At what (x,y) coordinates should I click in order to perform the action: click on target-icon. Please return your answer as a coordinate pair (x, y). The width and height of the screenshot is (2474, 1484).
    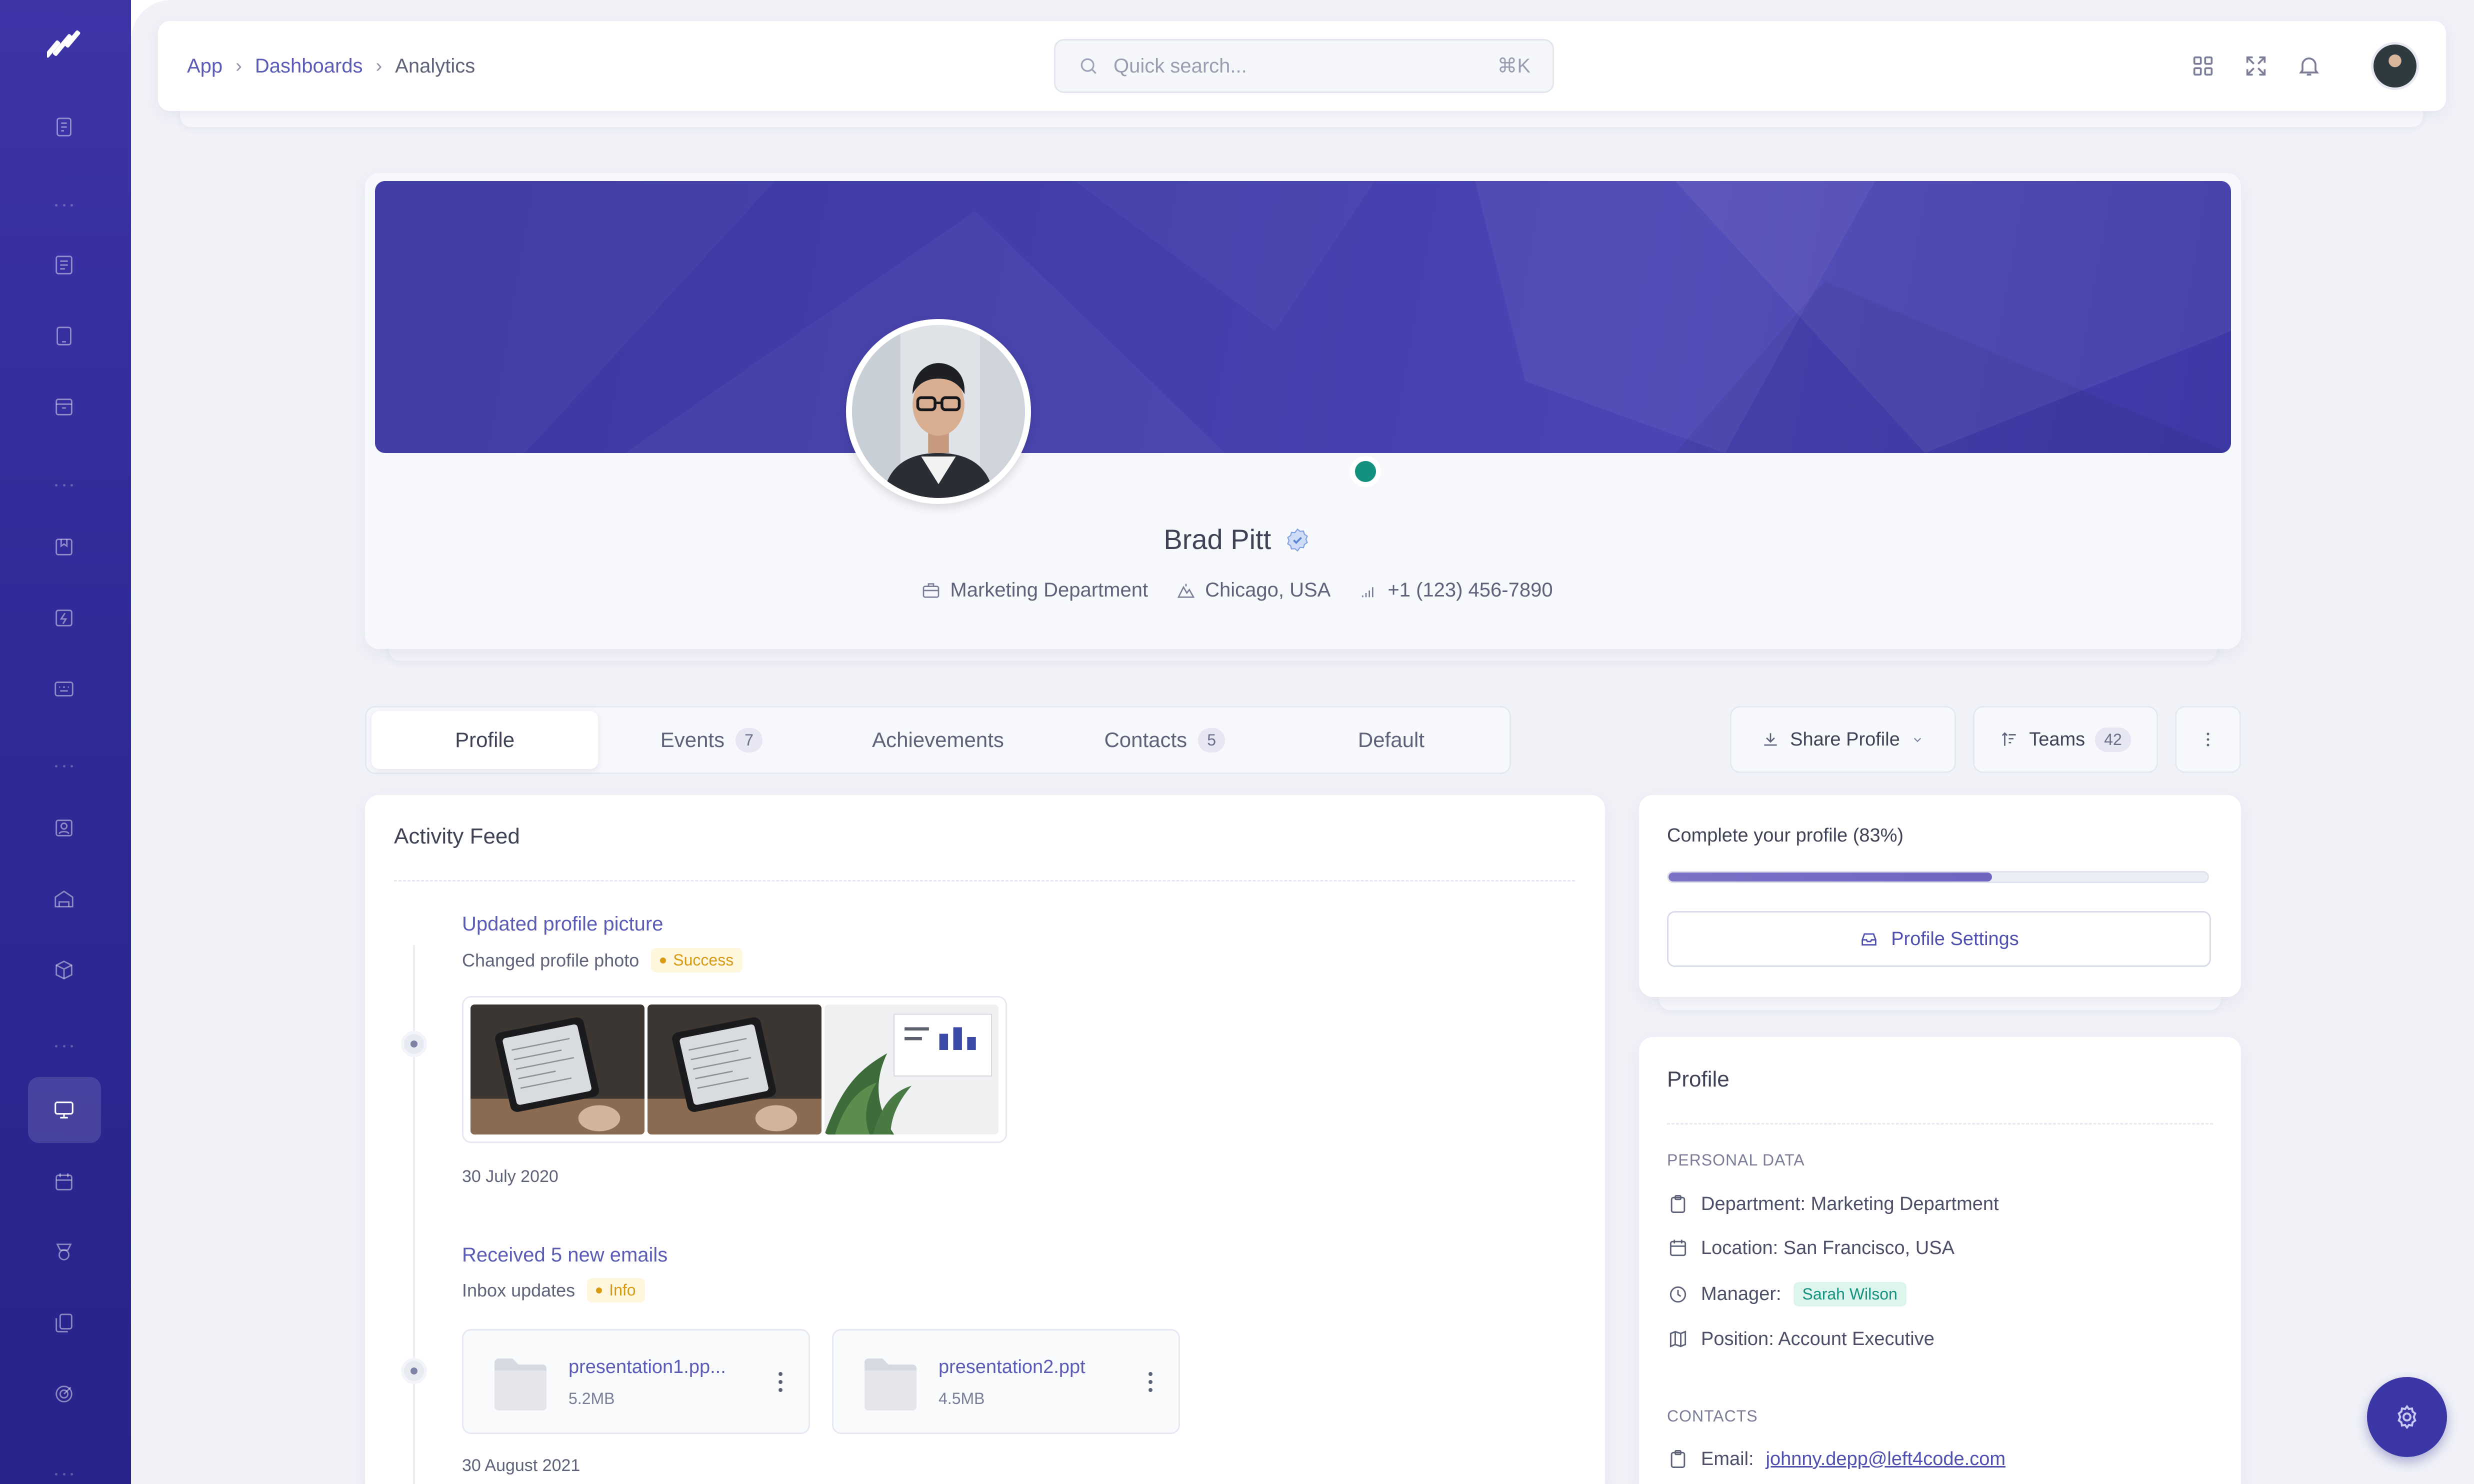
    Looking at the image, I should click on (64, 1394).